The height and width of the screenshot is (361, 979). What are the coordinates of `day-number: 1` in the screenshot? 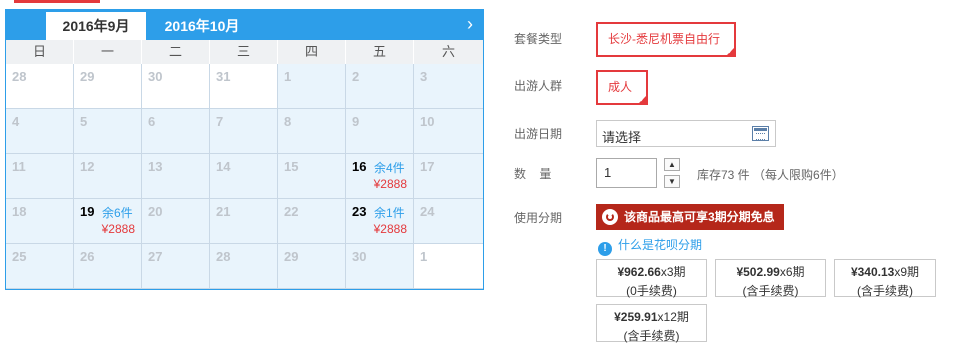 It's located at (424, 256).